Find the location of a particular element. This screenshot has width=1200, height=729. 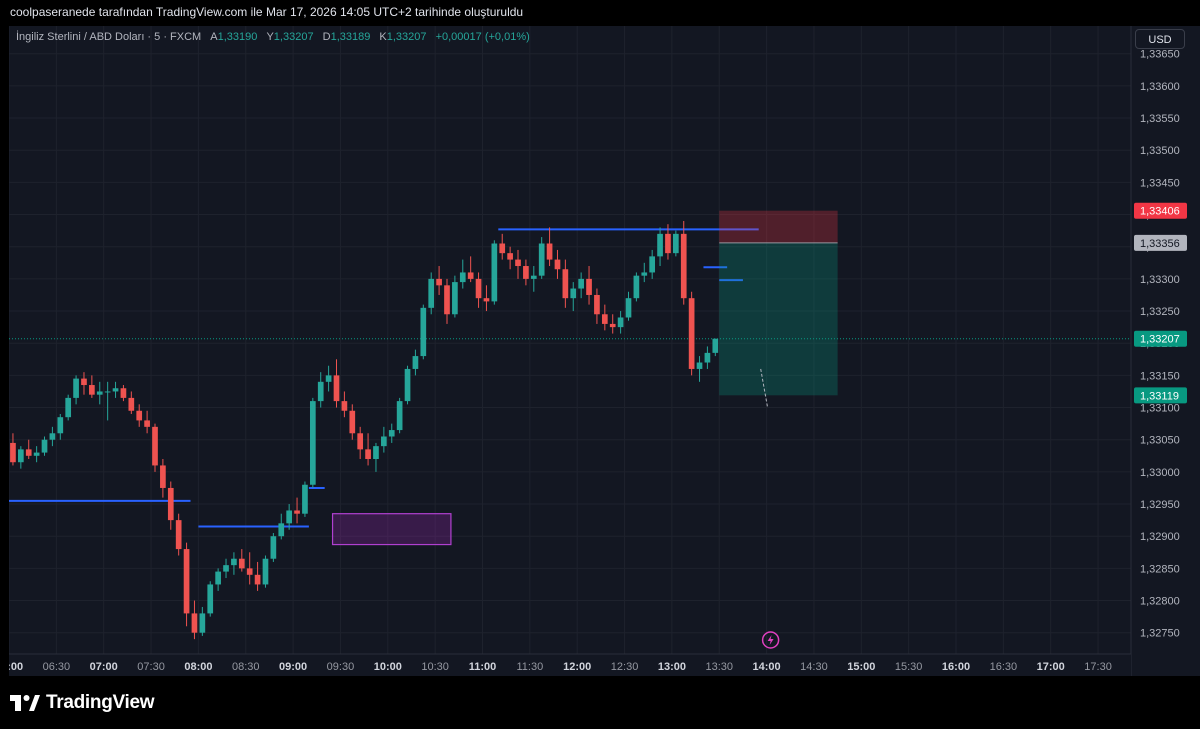

stop-loss-area is located at coordinates (778, 226).